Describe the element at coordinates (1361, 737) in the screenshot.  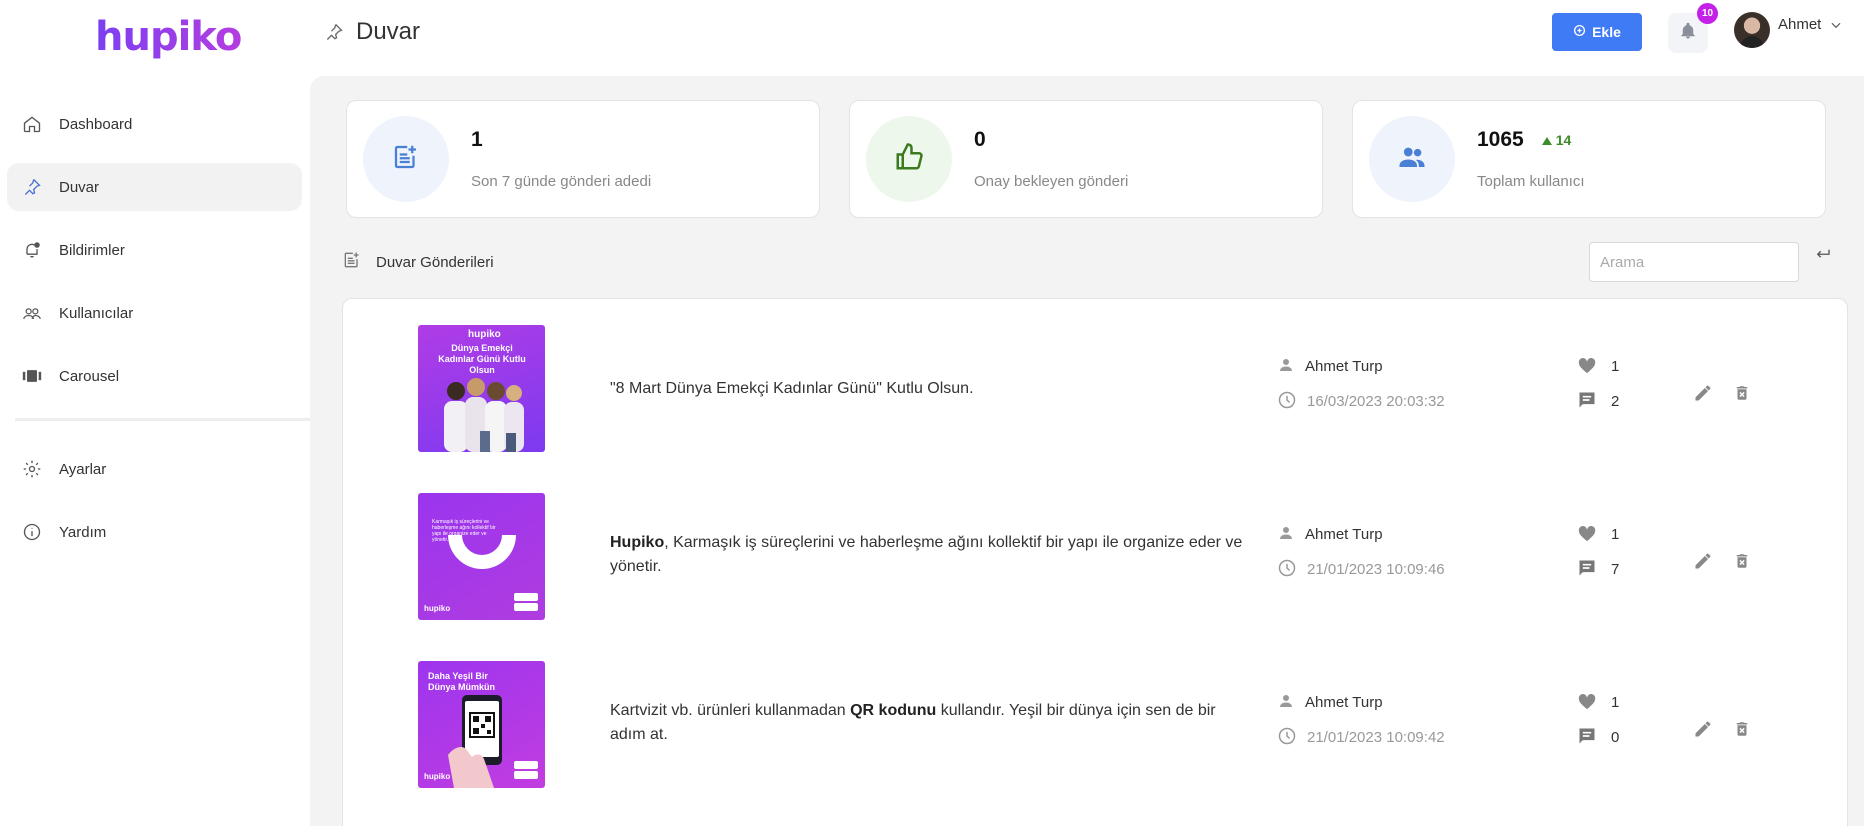
I see `post-date: 21/01/2023 10:09:42` at that location.